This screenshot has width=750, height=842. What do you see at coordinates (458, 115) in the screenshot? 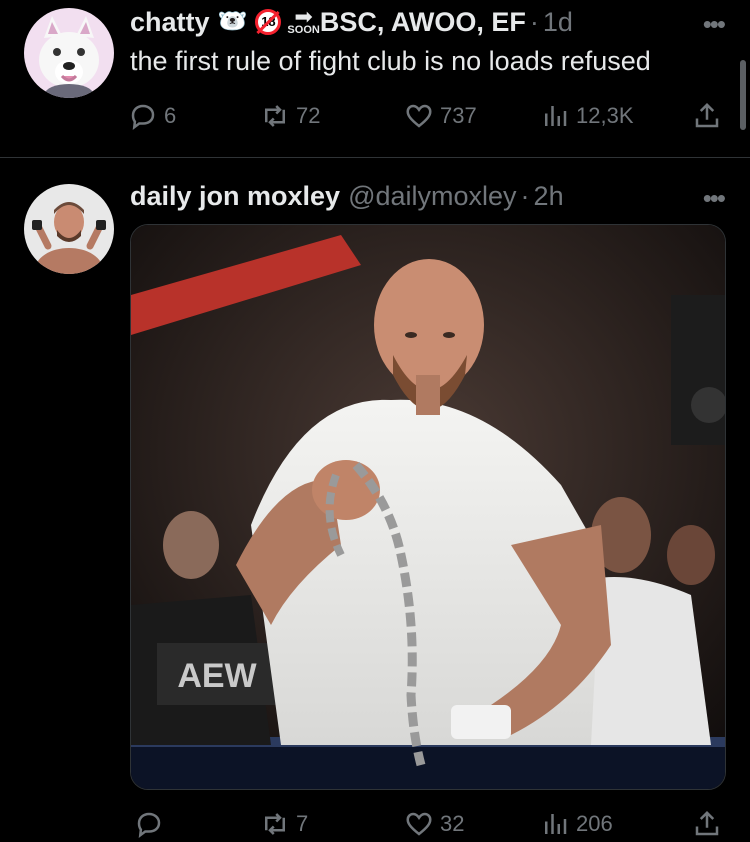
I see `like-count: 737` at bounding box center [458, 115].